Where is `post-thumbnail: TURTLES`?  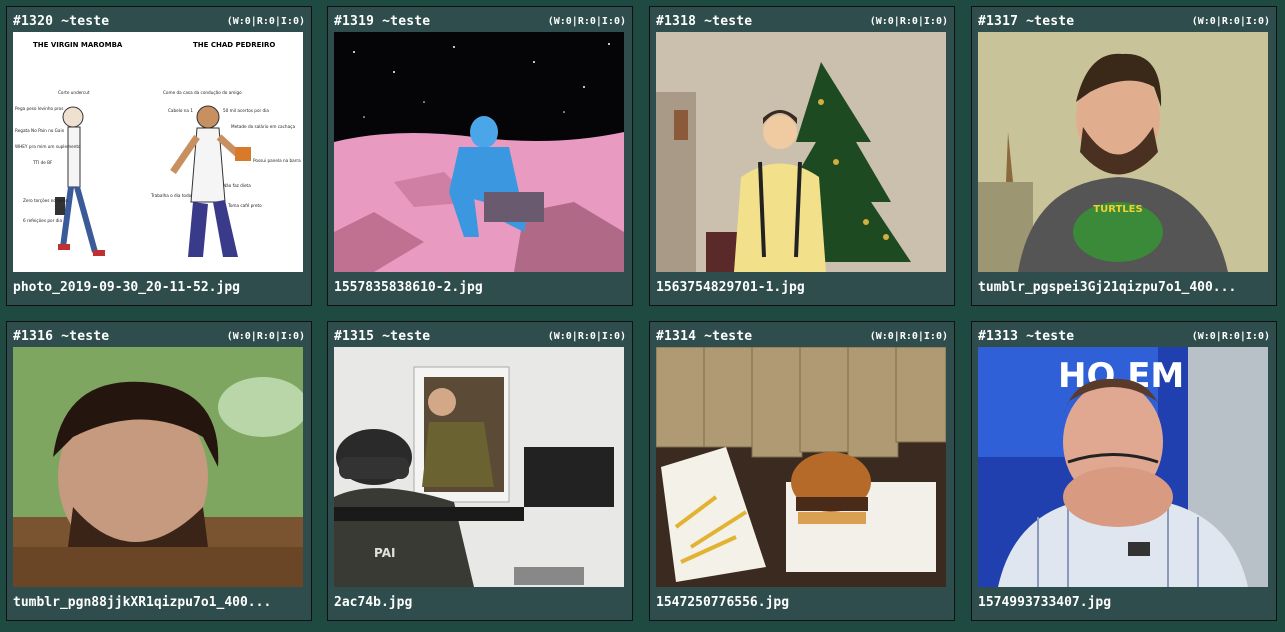
post-thumbnail: TURTLES is located at coordinates (1123, 152).